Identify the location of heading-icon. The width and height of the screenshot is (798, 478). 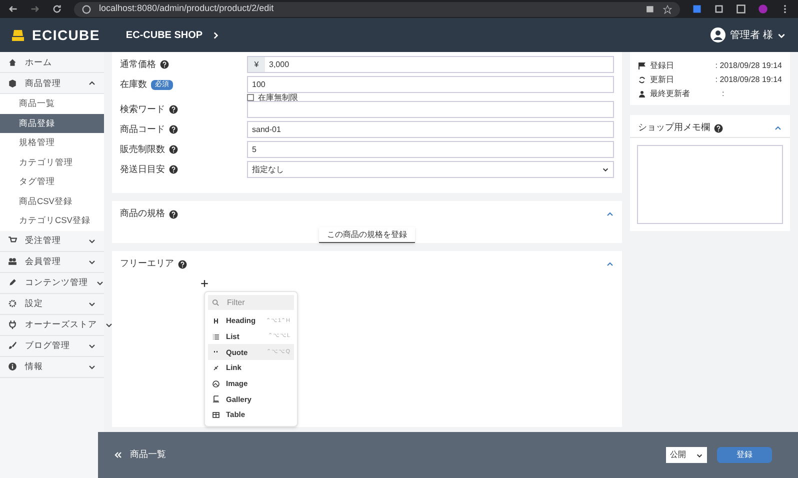
(216, 320).